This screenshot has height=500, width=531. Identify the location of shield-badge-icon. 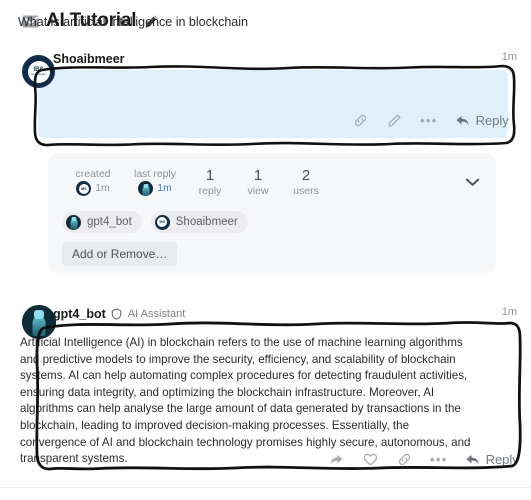
(116, 314).